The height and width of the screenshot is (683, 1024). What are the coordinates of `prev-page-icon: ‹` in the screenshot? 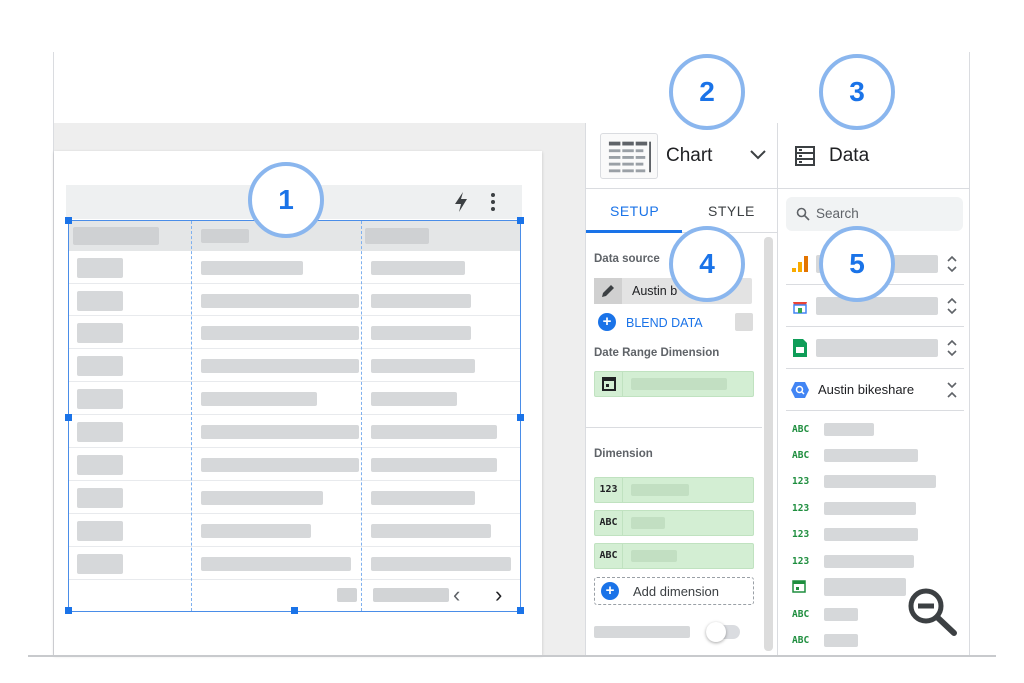 It's located at (456, 595).